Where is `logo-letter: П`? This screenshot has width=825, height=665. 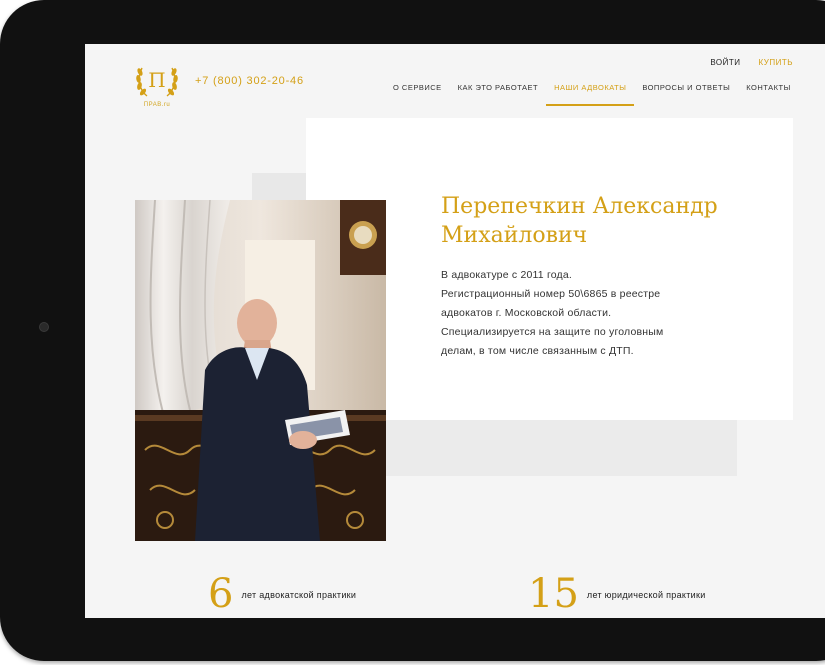
logo-letter: П is located at coordinates (156, 80).